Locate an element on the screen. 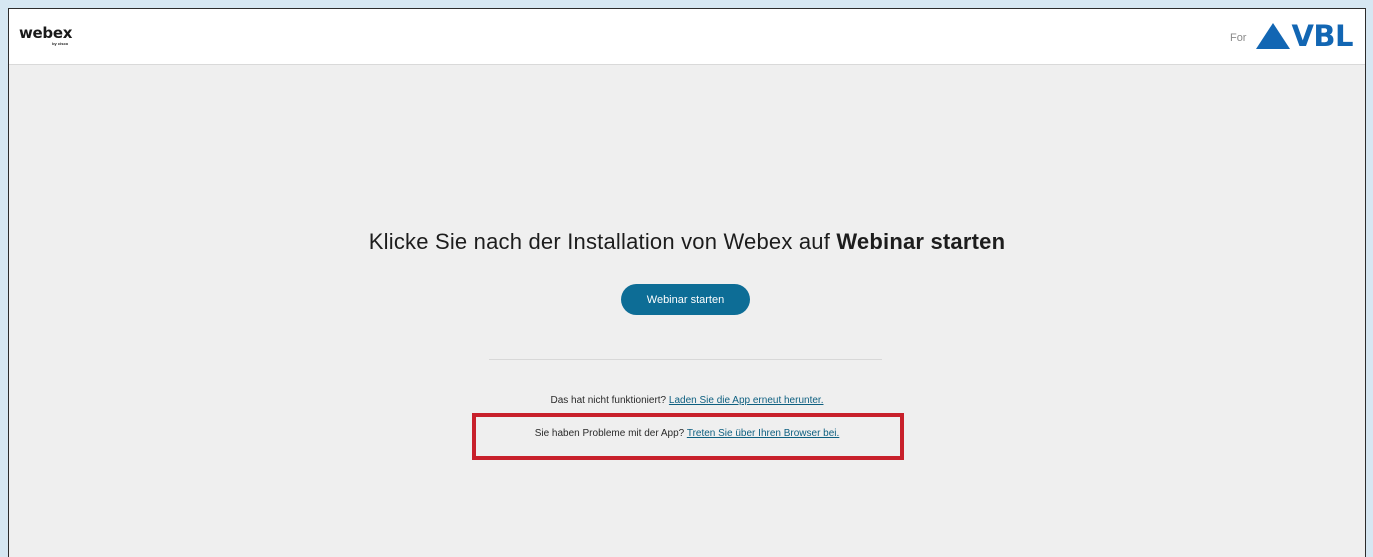 The width and height of the screenshot is (1373, 557). highlight-box is located at coordinates (688, 436).